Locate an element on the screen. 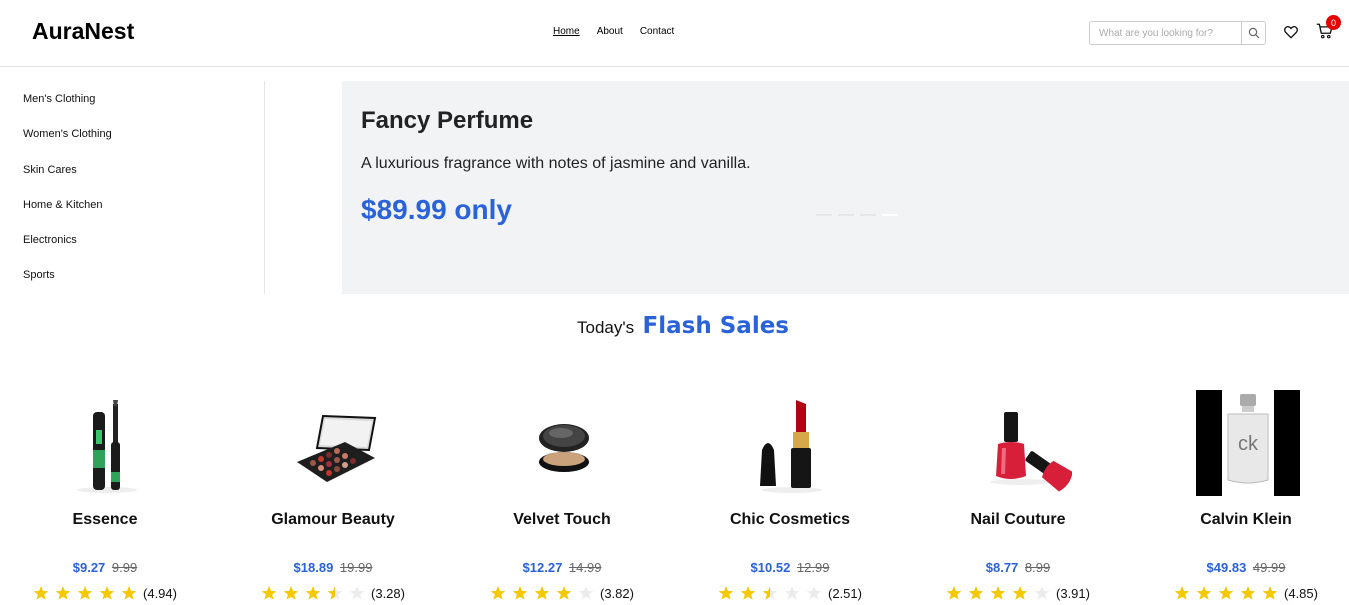 The height and width of the screenshot is (605, 1349). product-price: $8.77 is located at coordinates (1002, 567).